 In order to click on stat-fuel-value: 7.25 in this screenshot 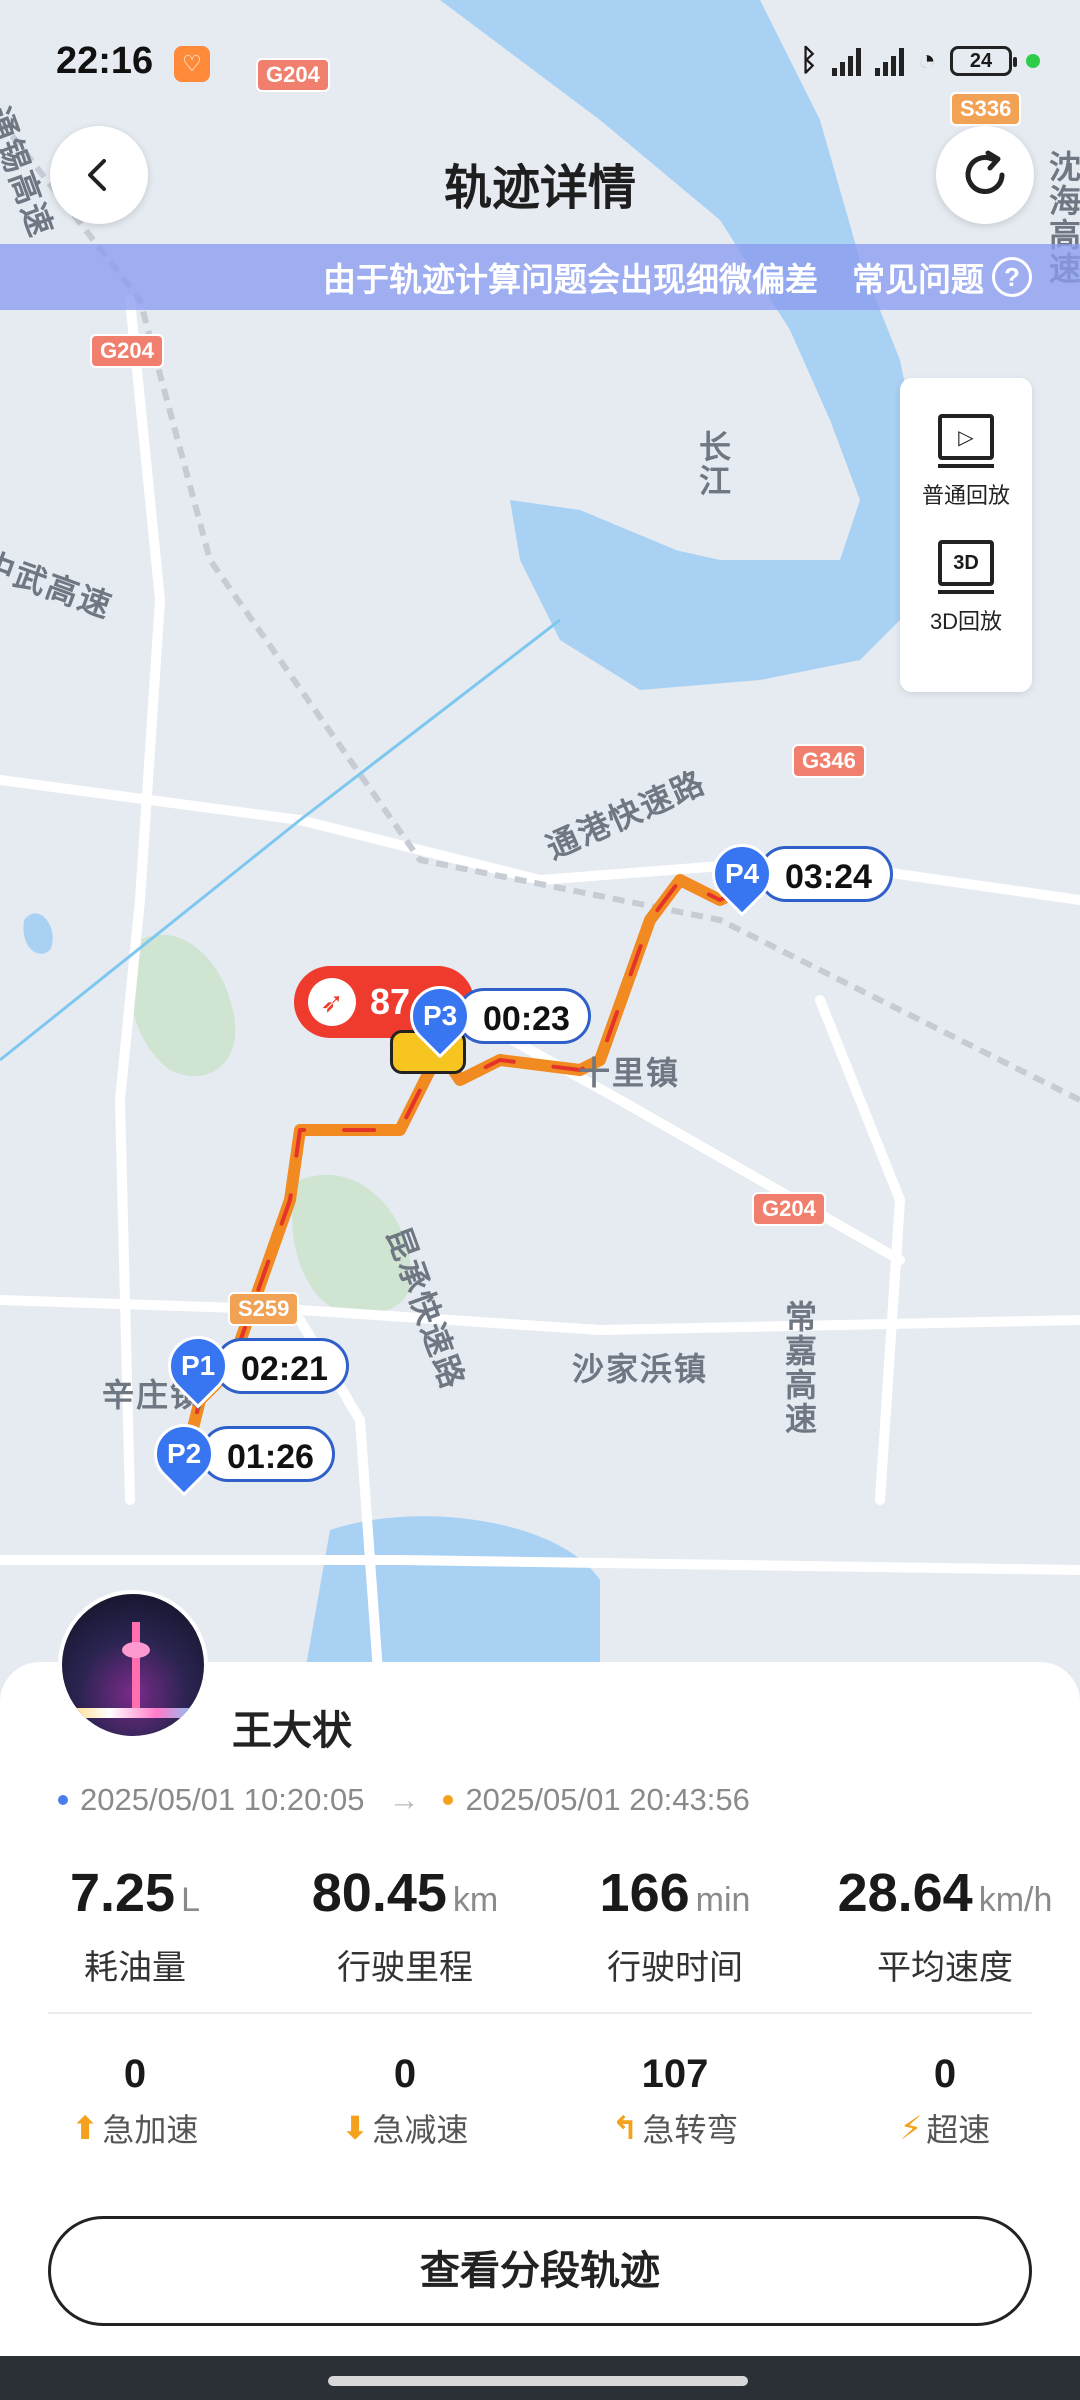, I will do `click(122, 1893)`.